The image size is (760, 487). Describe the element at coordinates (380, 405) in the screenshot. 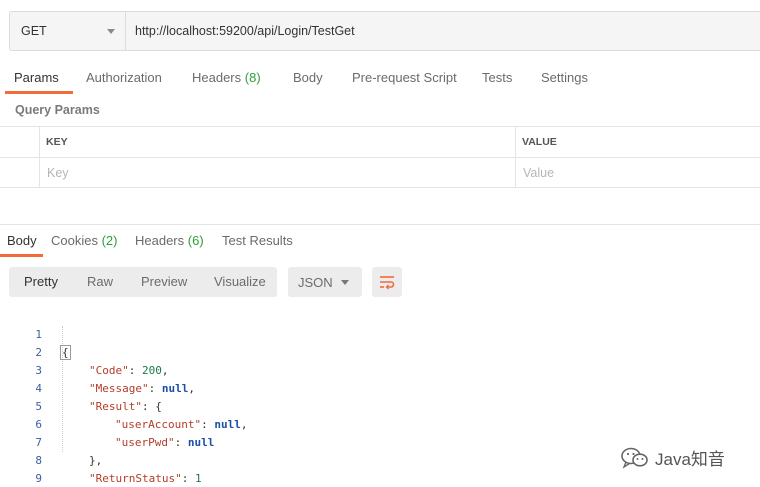

I see `code-line: 5 "userAccount": null,` at that location.